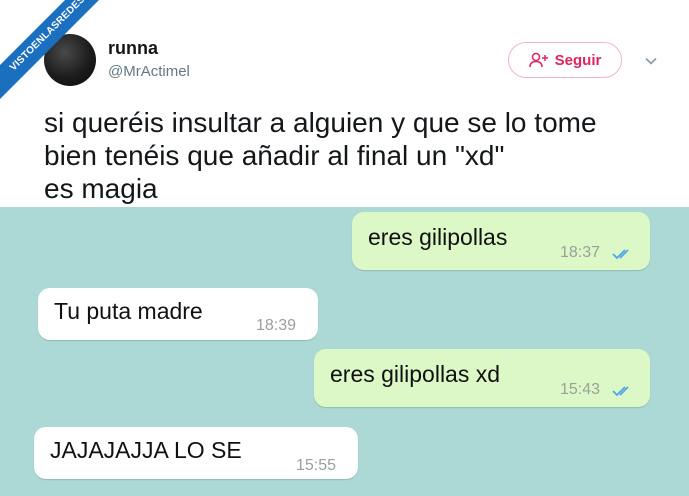 This screenshot has width=689, height=496. What do you see at coordinates (101, 188) in the screenshot?
I see `tweet-line: es magia` at bounding box center [101, 188].